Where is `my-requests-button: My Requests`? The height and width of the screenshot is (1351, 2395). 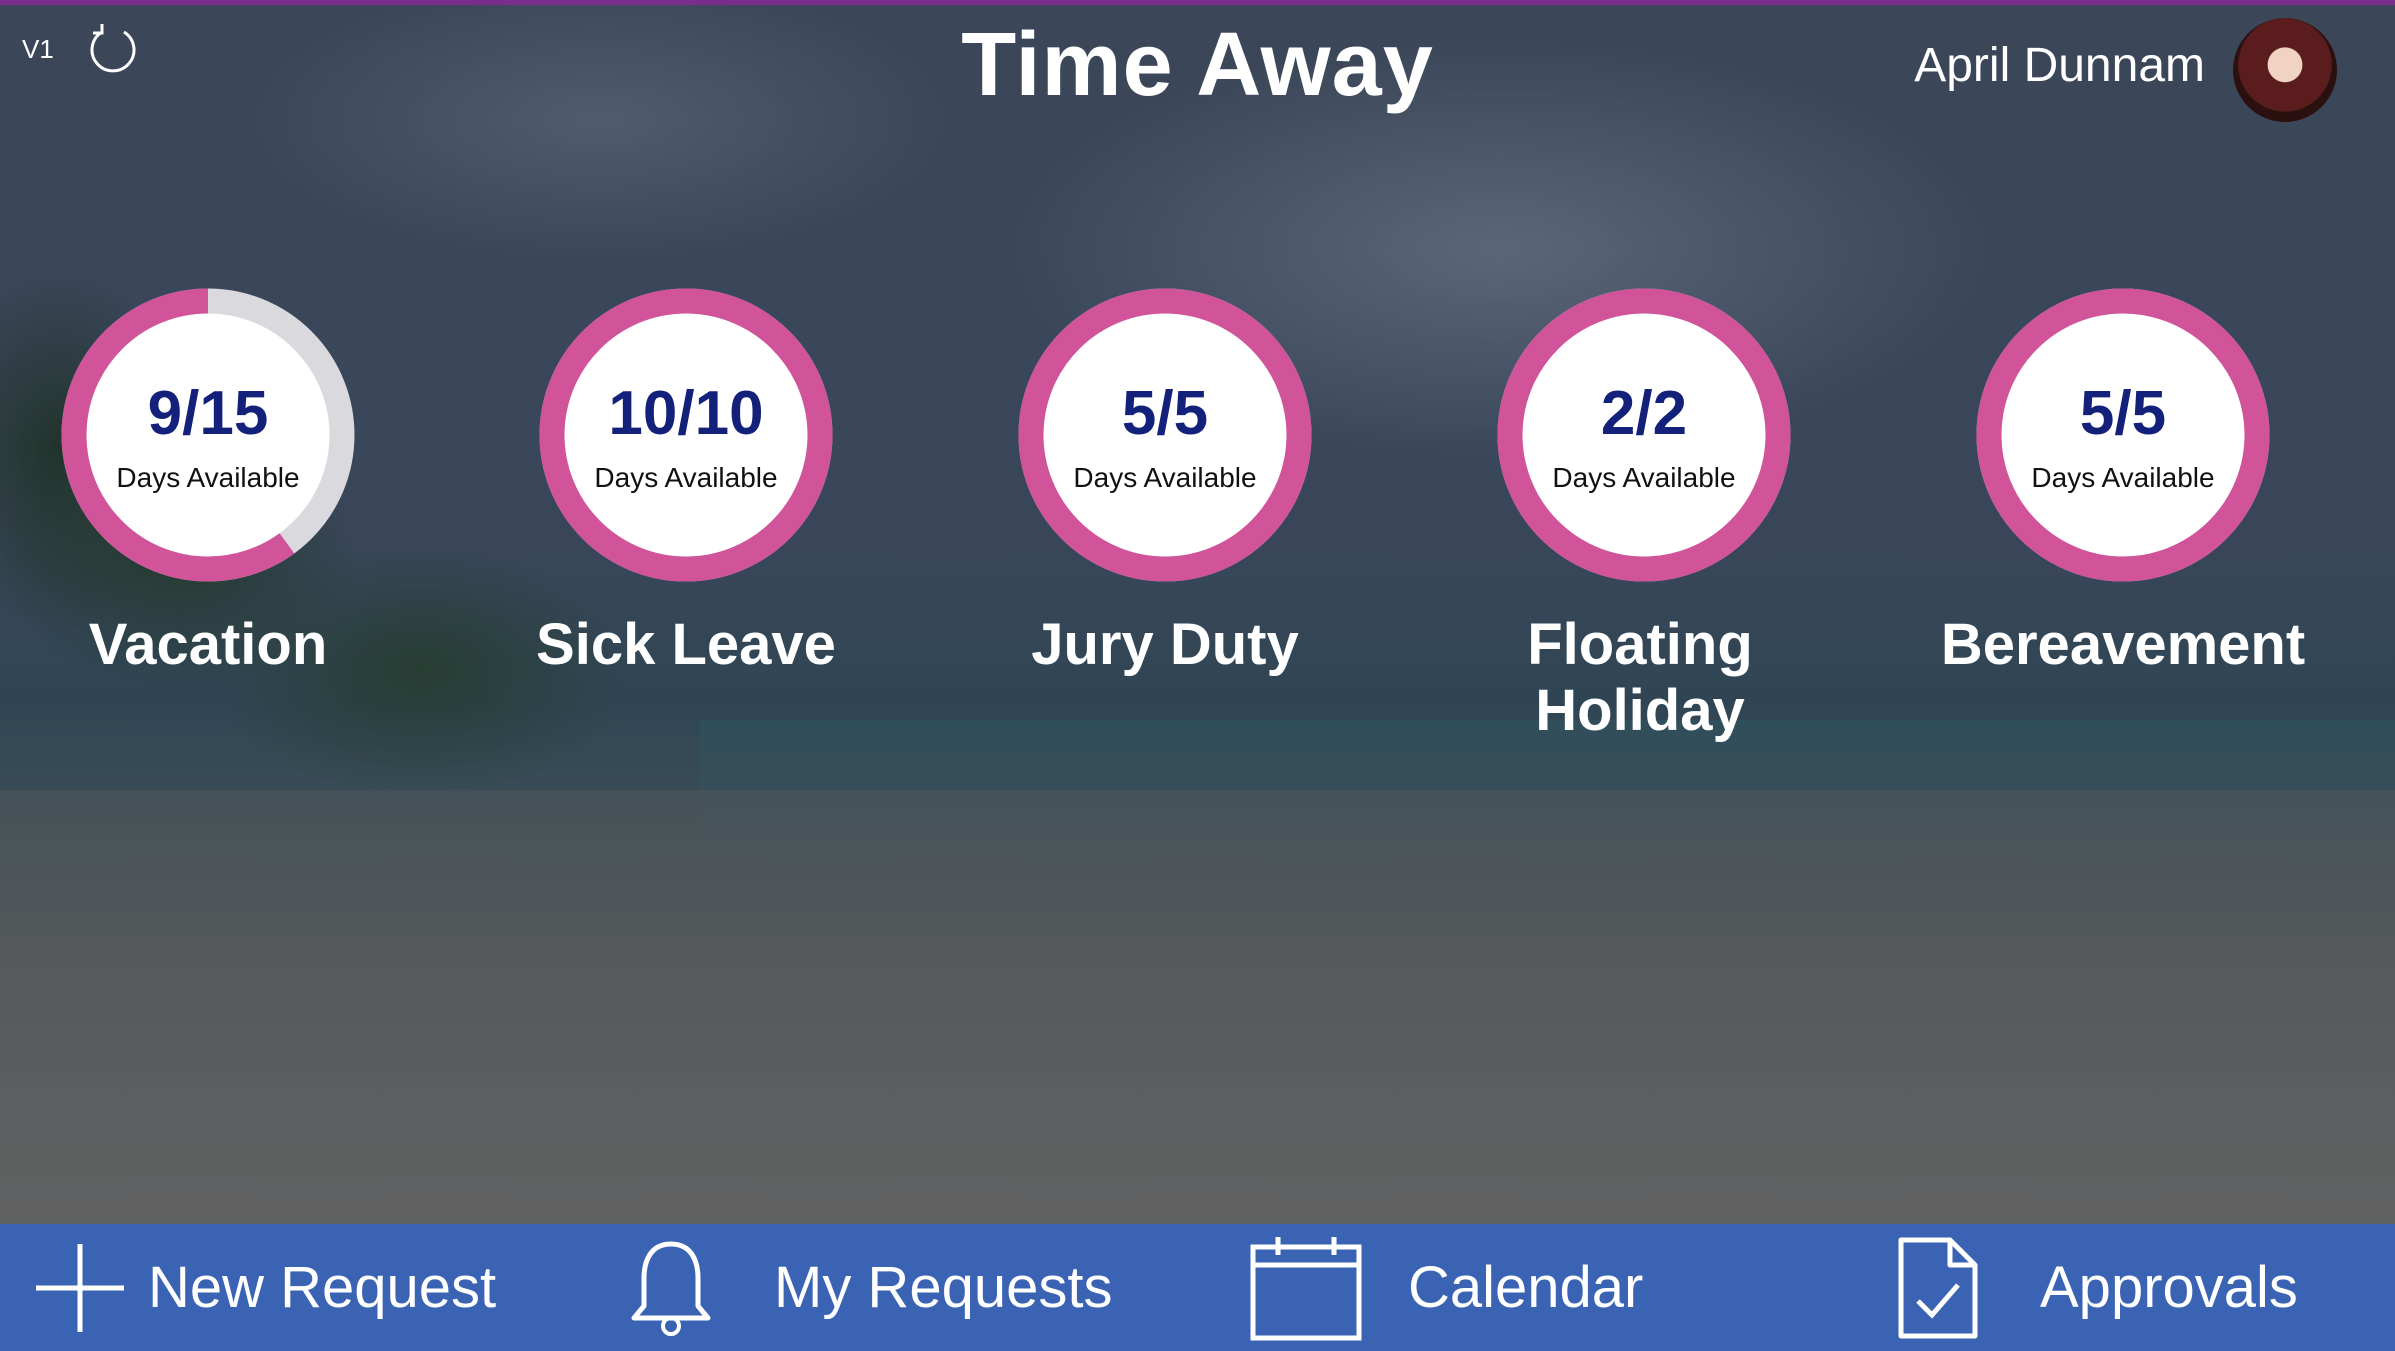 my-requests-button: My Requests is located at coordinates (870, 1287).